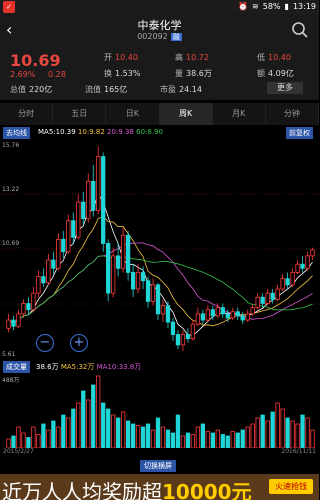  What do you see at coordinates (159, 487) in the screenshot?
I see `promo-banner: 近万人人均奖励超10000元 火速抢钱` at bounding box center [159, 487].